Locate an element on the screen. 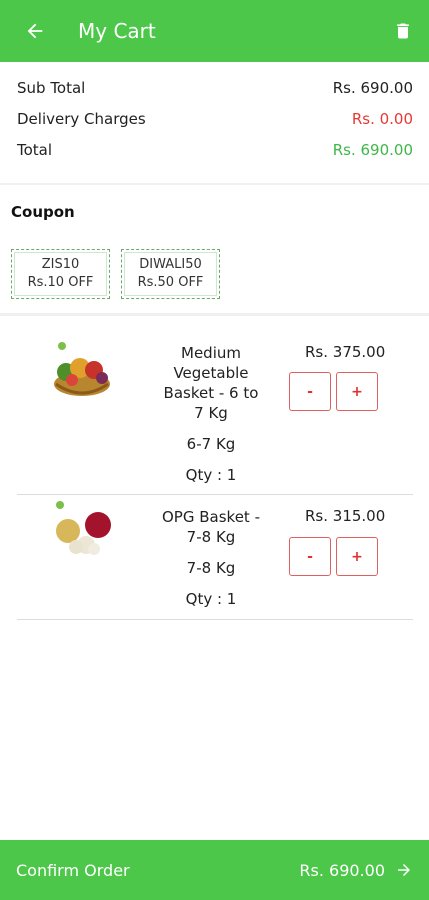  coupon-card: ZIS10 Rs.10 OFF is located at coordinates (60, 274).